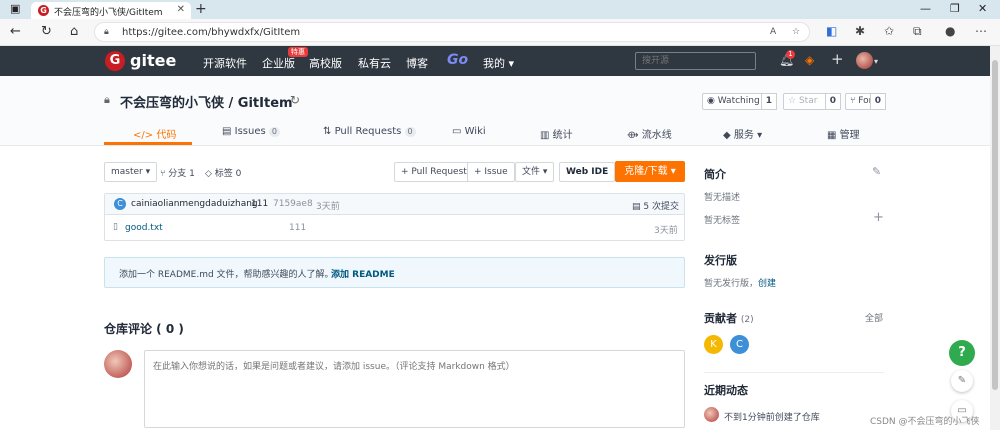 The width and height of the screenshot is (1000, 430). Describe the element at coordinates (772, 418) in the screenshot. I see `activity-item: 不到1分钟前创建了仓库` at that location.